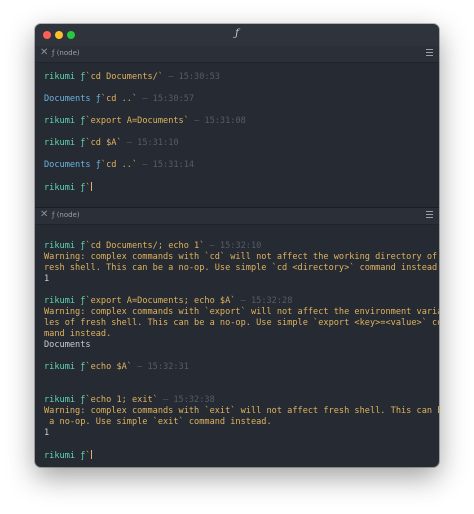 This screenshot has width=474, height=514. I want to click on timestamp: – 15:31:14, so click(166, 165).